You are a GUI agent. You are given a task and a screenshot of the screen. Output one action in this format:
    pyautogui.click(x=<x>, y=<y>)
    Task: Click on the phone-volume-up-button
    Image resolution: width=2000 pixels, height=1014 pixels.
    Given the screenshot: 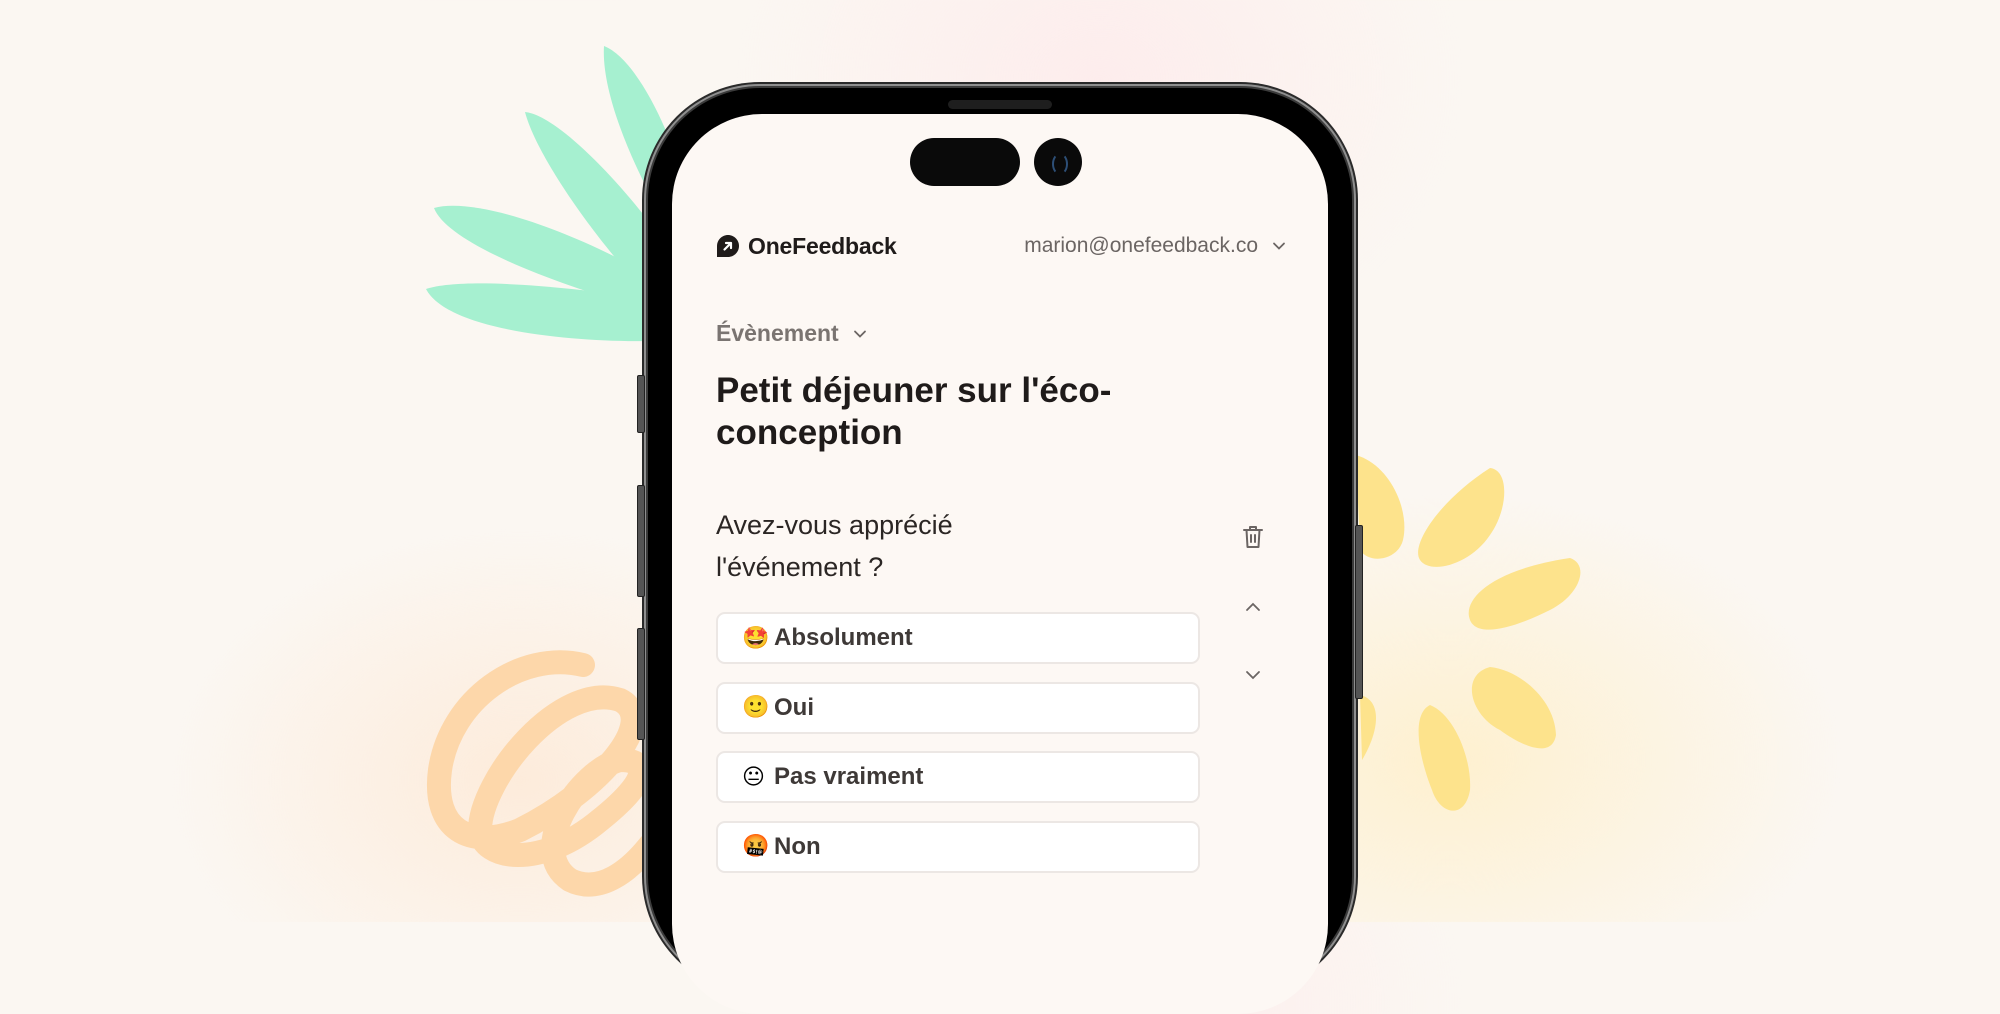 What is the action you would take?
    pyautogui.click(x=641, y=541)
    